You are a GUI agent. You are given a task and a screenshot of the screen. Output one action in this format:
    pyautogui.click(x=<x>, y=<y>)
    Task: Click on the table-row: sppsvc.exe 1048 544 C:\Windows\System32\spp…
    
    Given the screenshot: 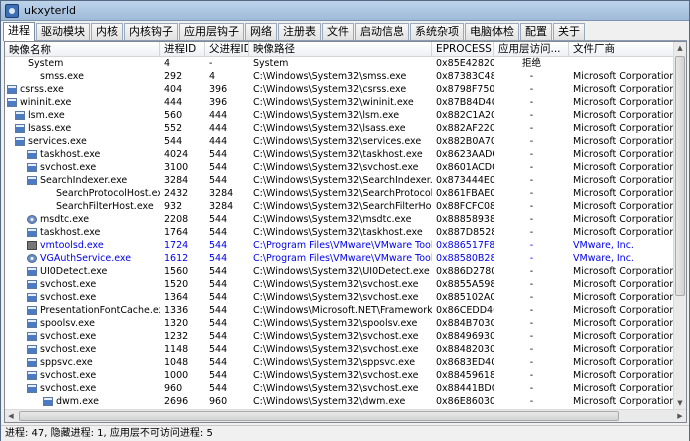 What is the action you would take?
    pyautogui.click(x=340, y=362)
    